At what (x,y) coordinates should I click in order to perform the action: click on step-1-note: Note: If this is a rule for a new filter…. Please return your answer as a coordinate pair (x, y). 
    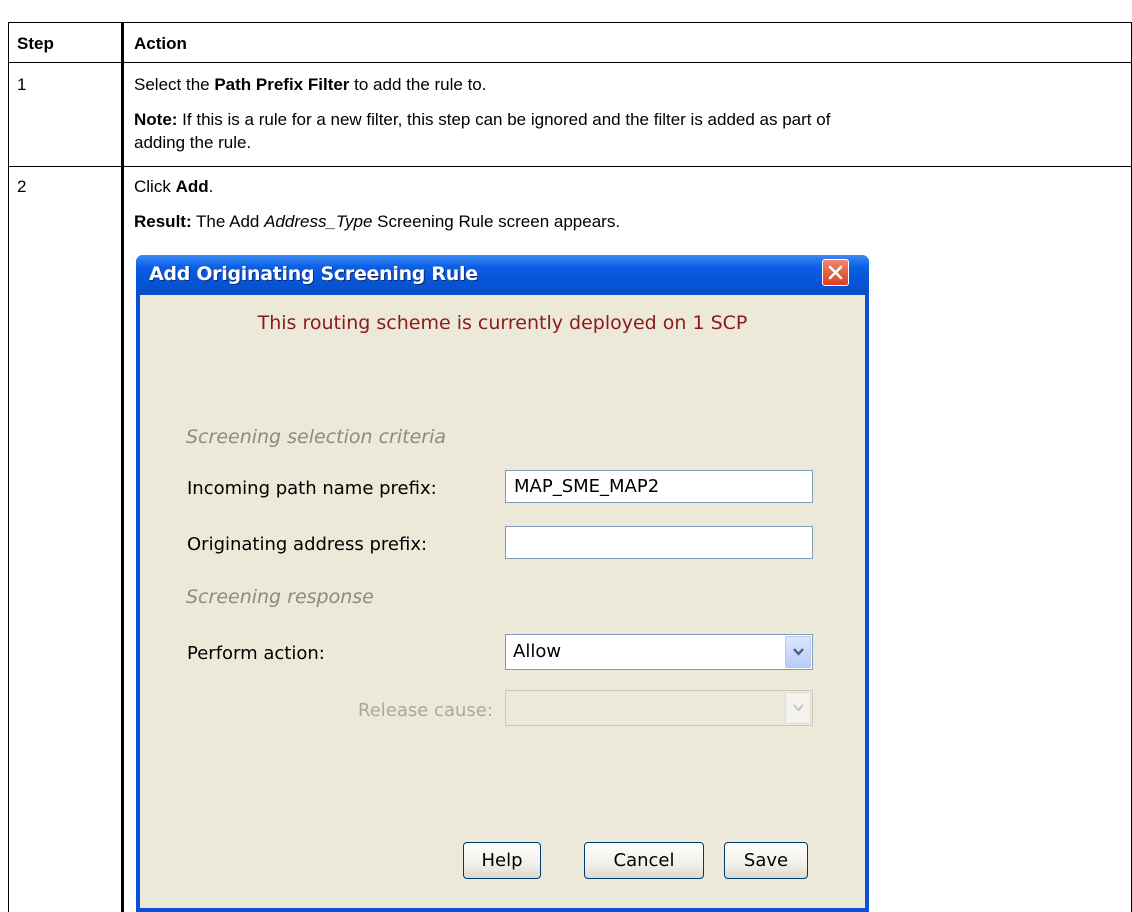
    Looking at the image, I should click on (482, 119).